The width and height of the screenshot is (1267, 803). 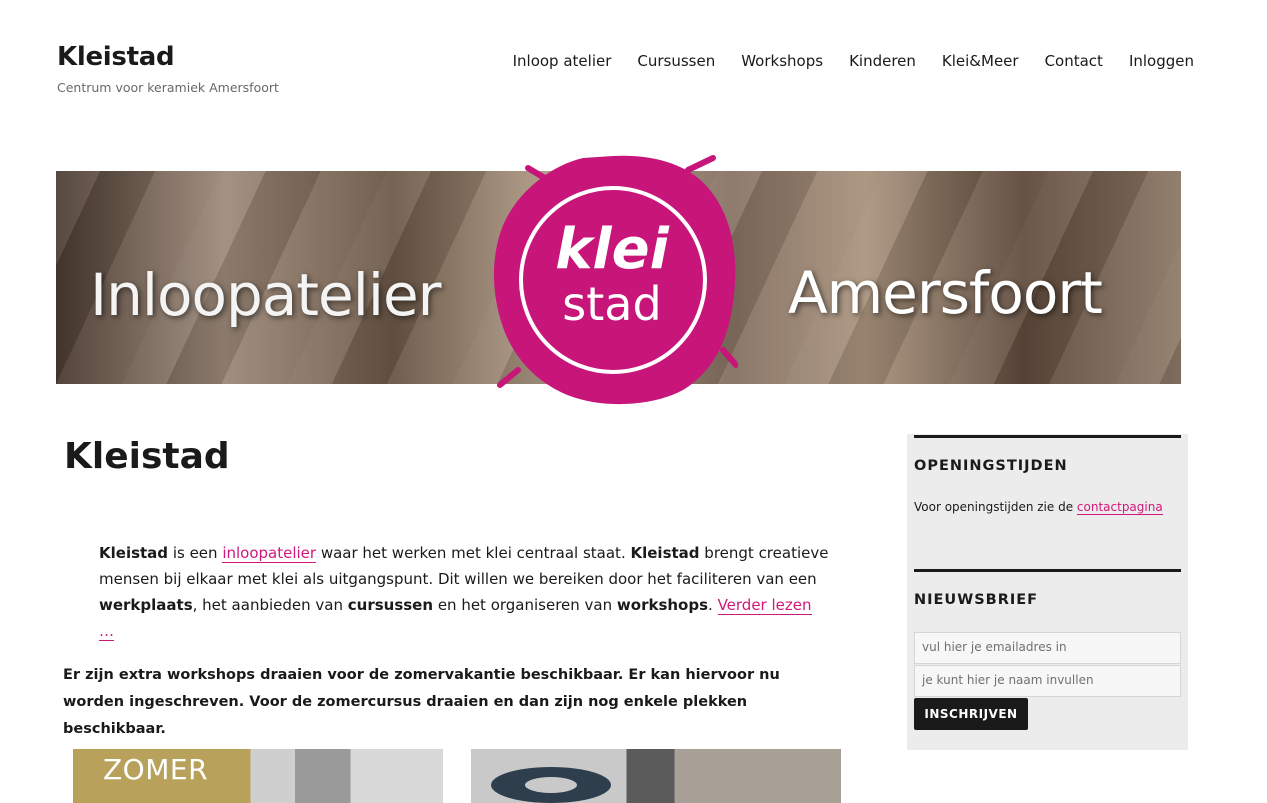 What do you see at coordinates (270, 605) in the screenshot?
I see `intro-text: , het aanbieden van` at bounding box center [270, 605].